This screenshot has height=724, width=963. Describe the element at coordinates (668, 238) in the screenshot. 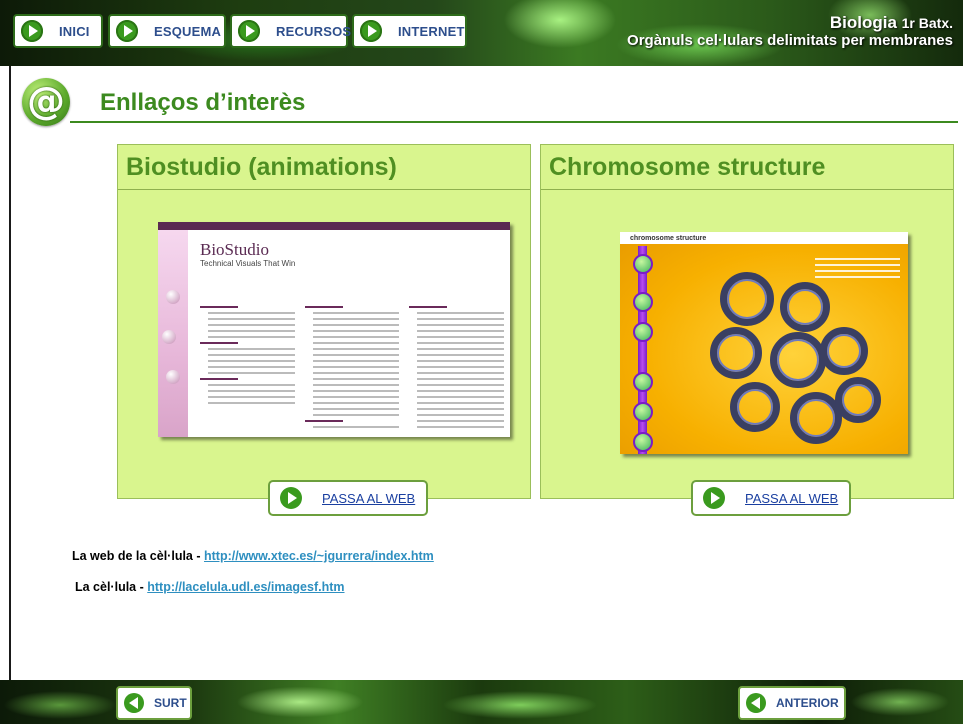

I see `chromosome-preview-heading: chromosome structure` at that location.